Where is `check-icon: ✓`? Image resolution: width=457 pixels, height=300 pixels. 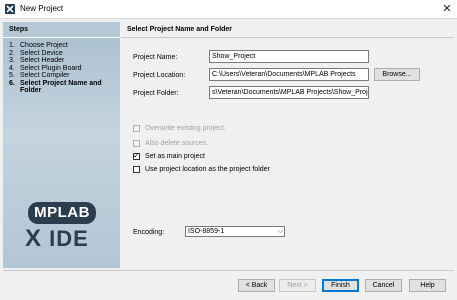
check-icon: ✓ is located at coordinates (136, 155).